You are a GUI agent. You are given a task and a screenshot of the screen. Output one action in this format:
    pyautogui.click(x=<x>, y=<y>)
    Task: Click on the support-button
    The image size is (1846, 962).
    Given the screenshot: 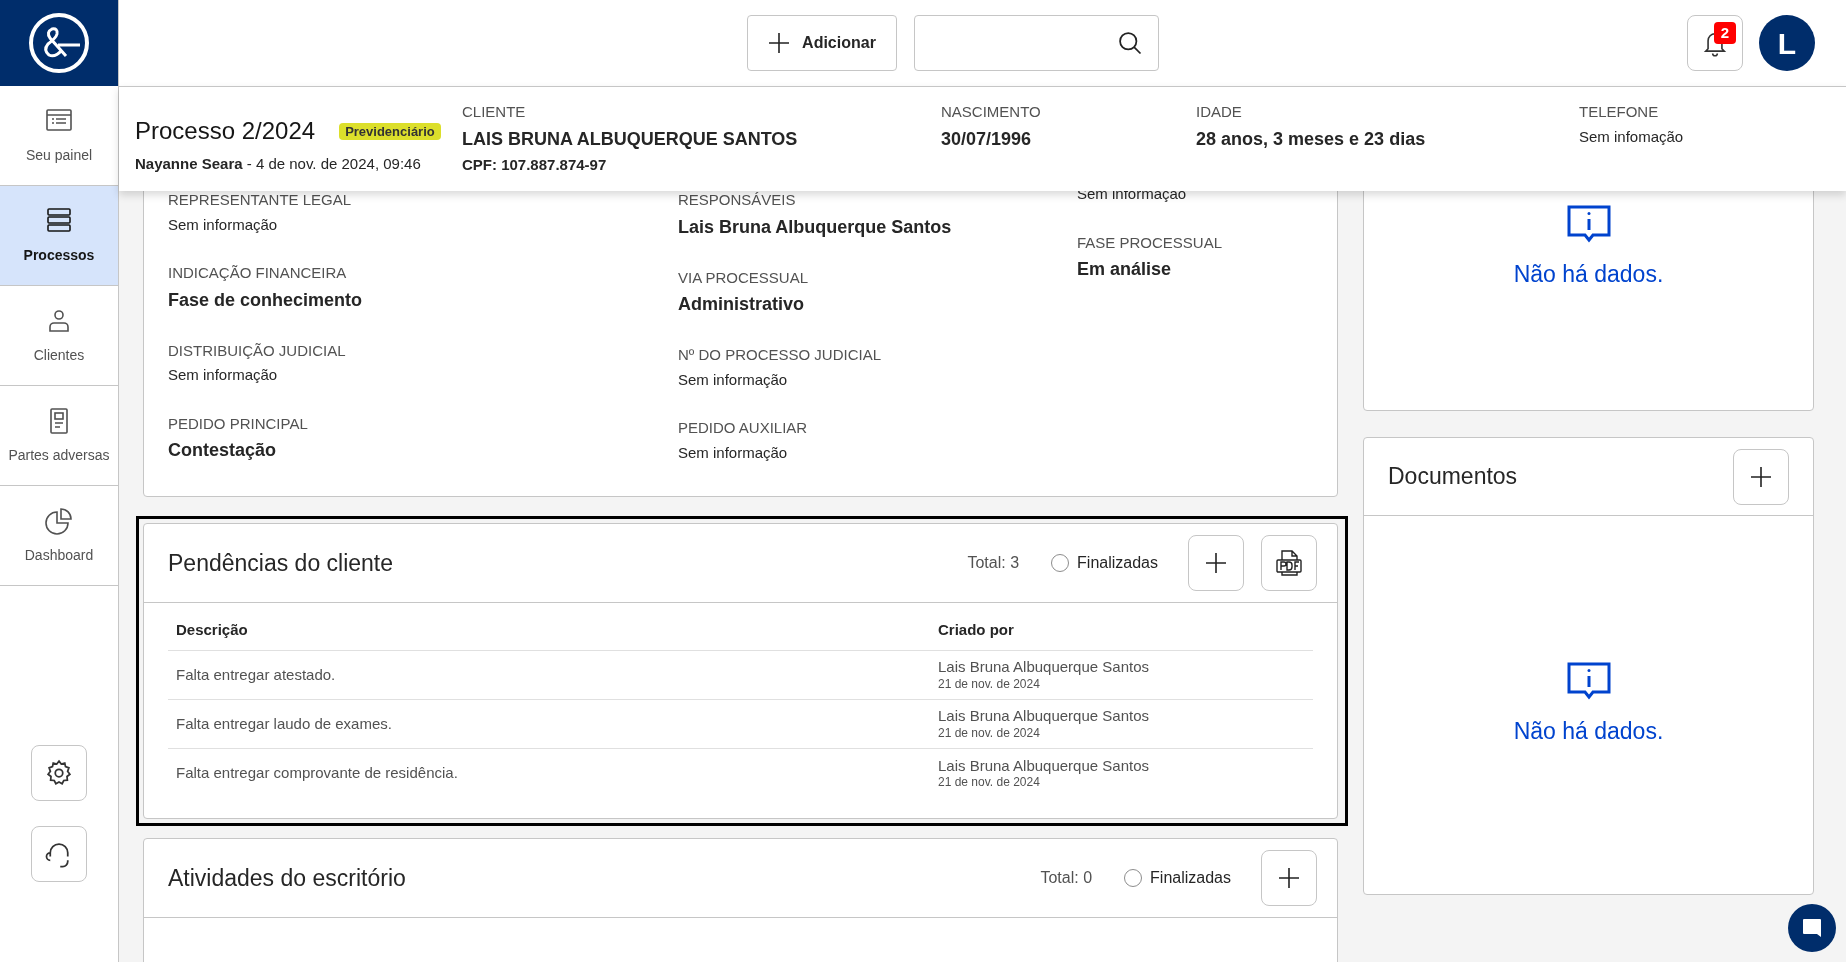 What is the action you would take?
    pyautogui.click(x=59, y=854)
    